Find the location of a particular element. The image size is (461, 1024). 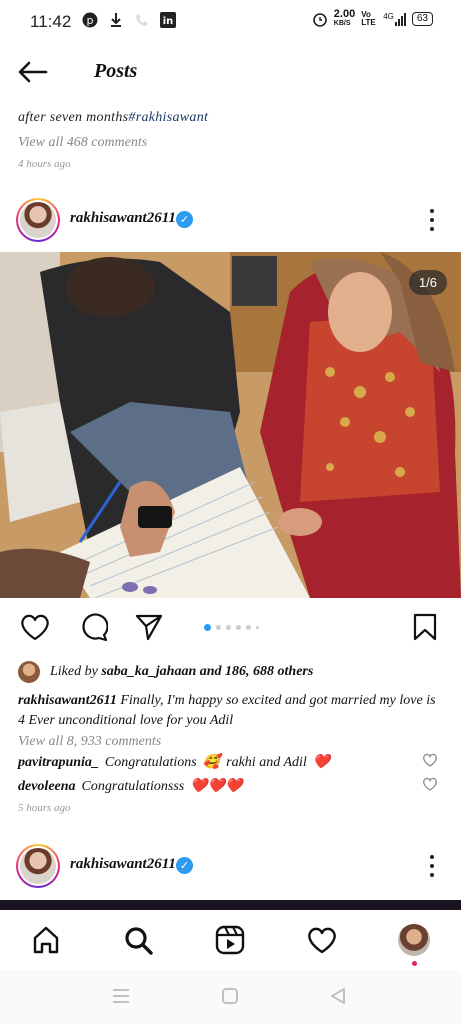

previous-post-time: 4 hours ago is located at coordinates (44, 164).